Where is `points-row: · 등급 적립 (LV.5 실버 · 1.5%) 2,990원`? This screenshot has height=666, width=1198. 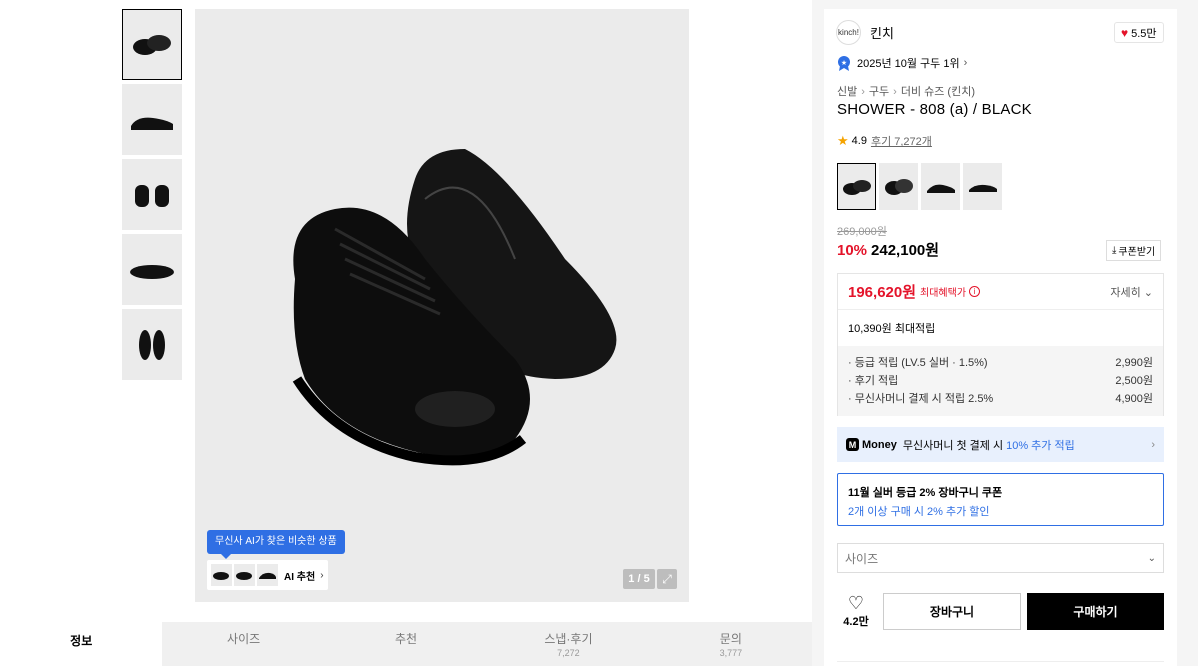
points-row: · 등급 적립 (LV.5 실버 · 1.5%) 2,990원 is located at coordinates (1000, 363).